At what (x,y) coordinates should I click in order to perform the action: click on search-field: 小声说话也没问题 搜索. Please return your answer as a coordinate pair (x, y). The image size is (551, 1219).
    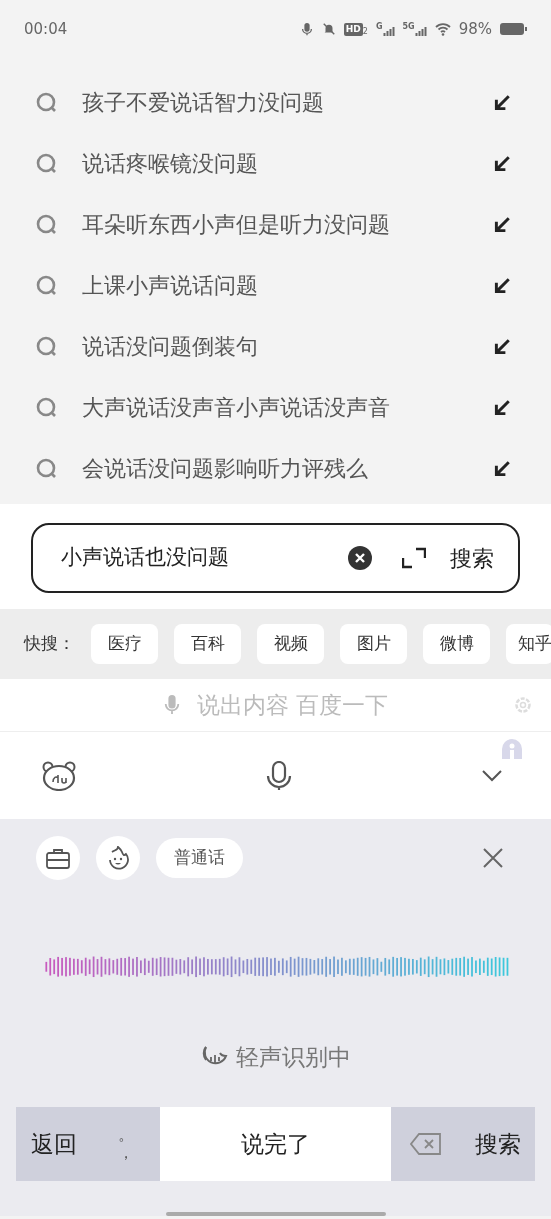
    Looking at the image, I should click on (275, 558).